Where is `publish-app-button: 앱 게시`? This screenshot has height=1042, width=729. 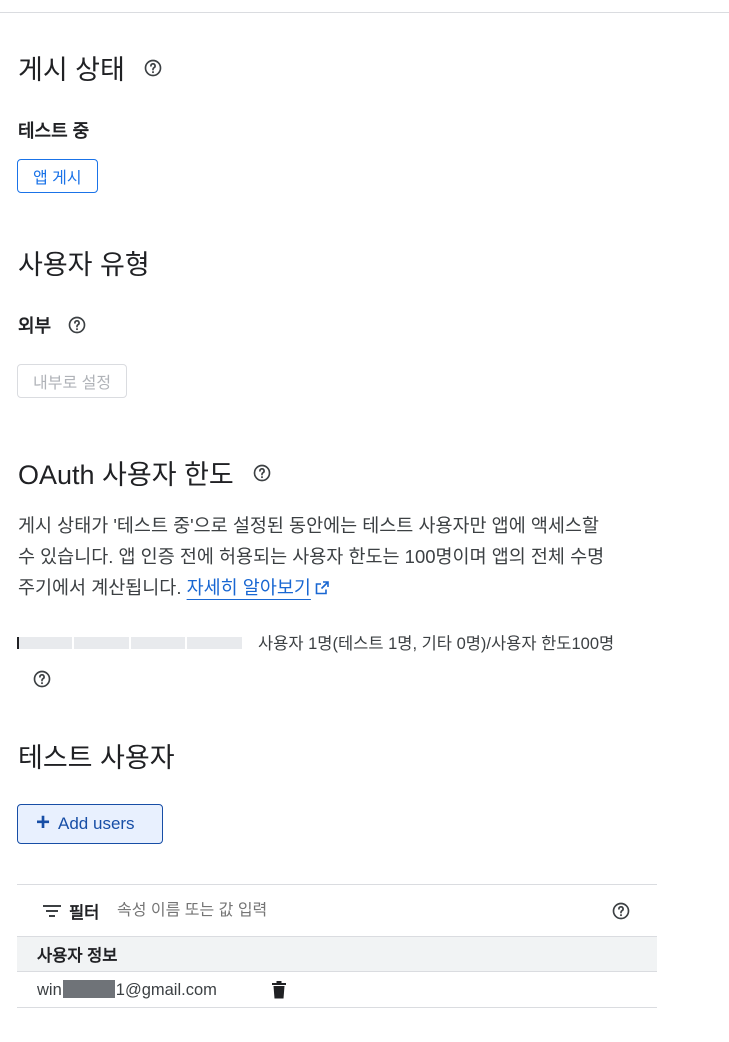
publish-app-button: 앱 게시 is located at coordinates (57, 176).